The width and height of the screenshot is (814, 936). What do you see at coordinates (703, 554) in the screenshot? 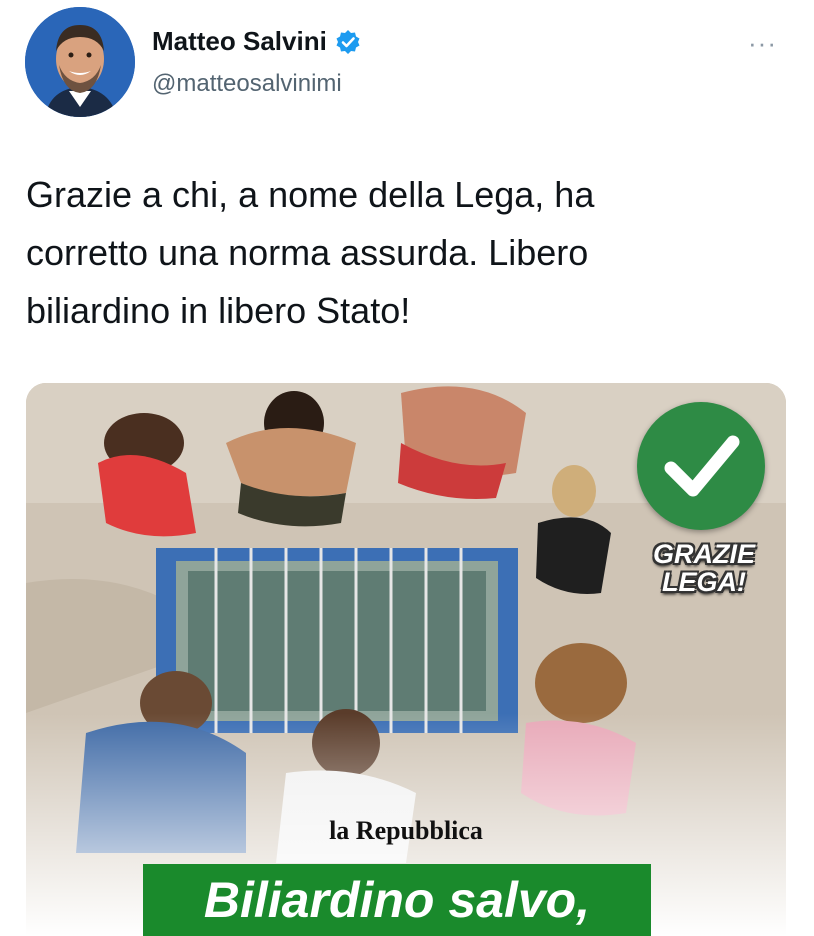
I see `grazie-line: GRAZIE` at bounding box center [703, 554].